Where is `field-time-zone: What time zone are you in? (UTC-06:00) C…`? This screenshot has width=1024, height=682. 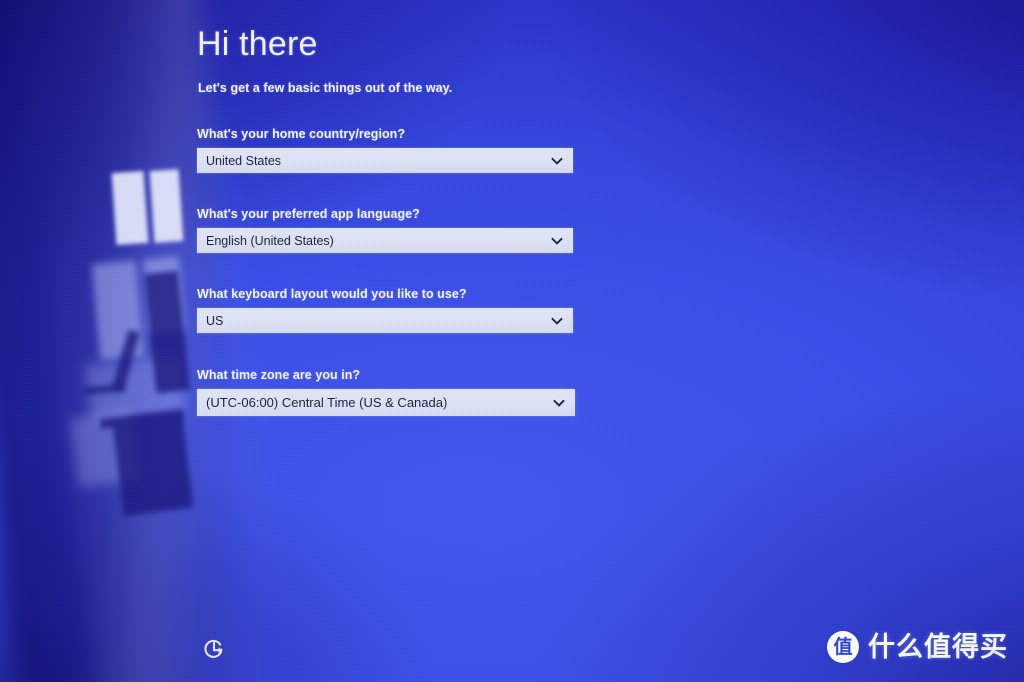
field-time-zone: What time zone are you in? (UTC-06:00) C… is located at coordinates (386, 392).